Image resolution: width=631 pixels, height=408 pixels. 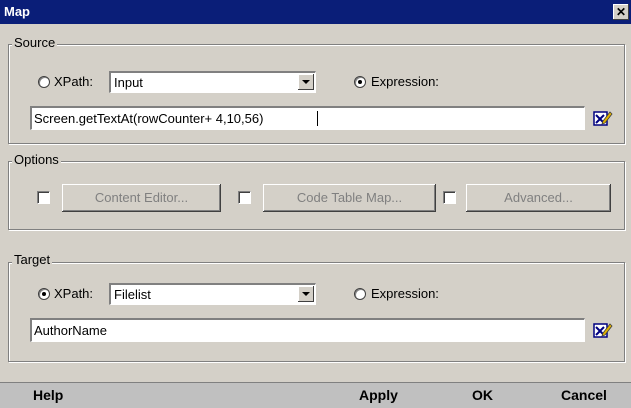 What do you see at coordinates (70, 330) in the screenshot?
I see `target-text-value: AuthorName` at bounding box center [70, 330].